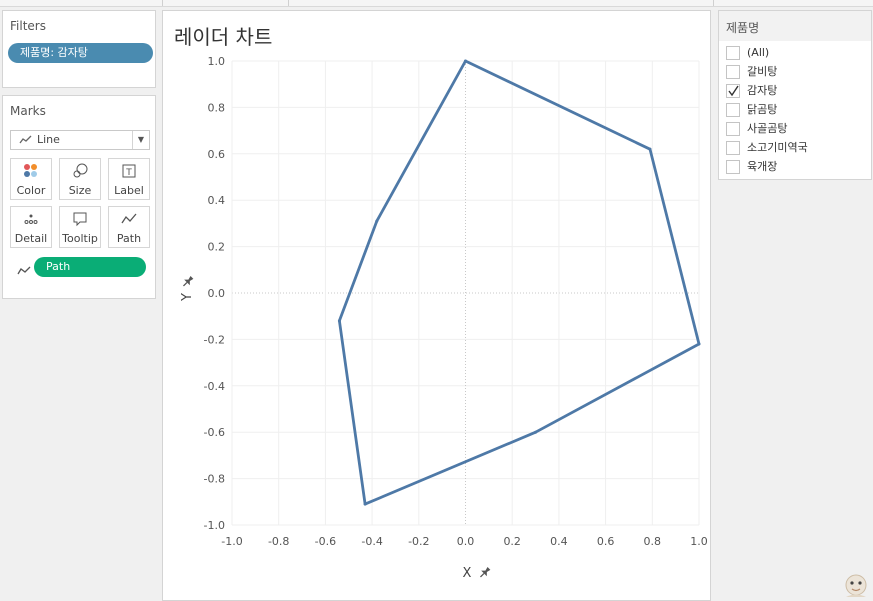 Image resolution: width=873 pixels, height=601 pixels. What do you see at coordinates (467, 573) in the screenshot?
I see `x-axis-title: X` at bounding box center [467, 573].